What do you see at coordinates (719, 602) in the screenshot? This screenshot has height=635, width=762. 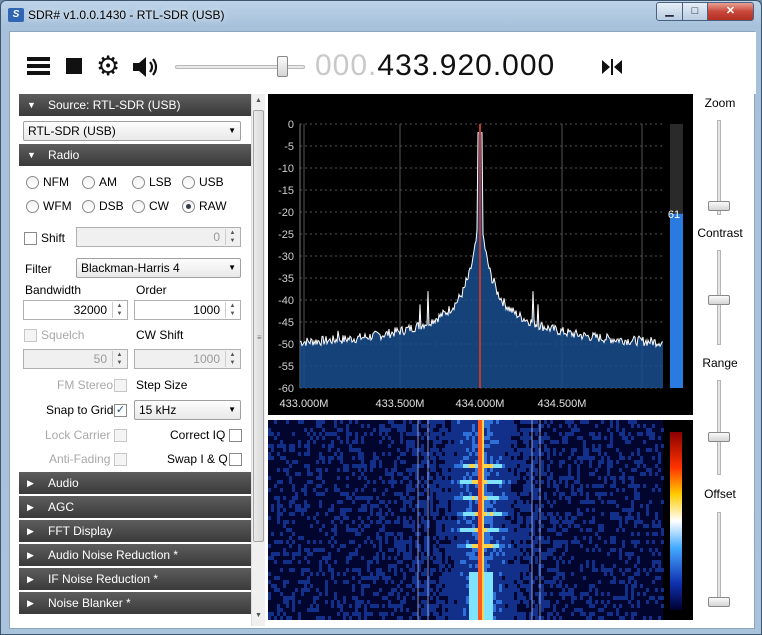 I see `offset-slider-thumb` at bounding box center [719, 602].